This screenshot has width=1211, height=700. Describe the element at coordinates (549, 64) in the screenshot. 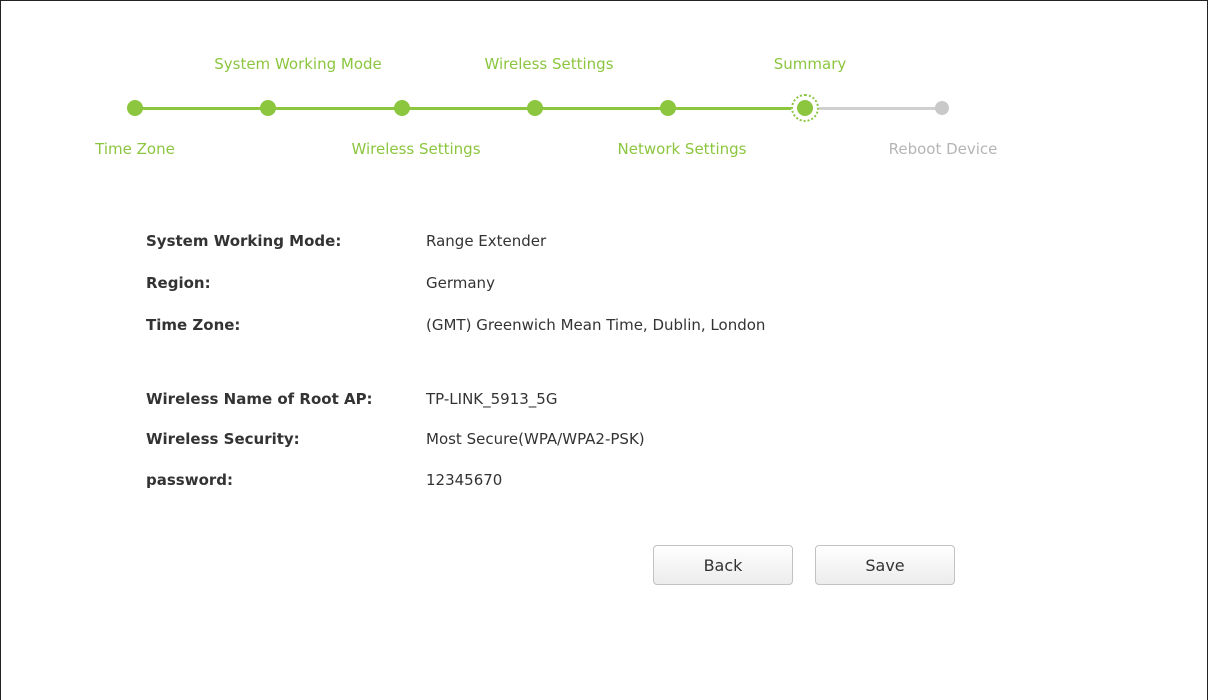

I see `step-label-wireless-settings-1: Wireless Settings` at that location.